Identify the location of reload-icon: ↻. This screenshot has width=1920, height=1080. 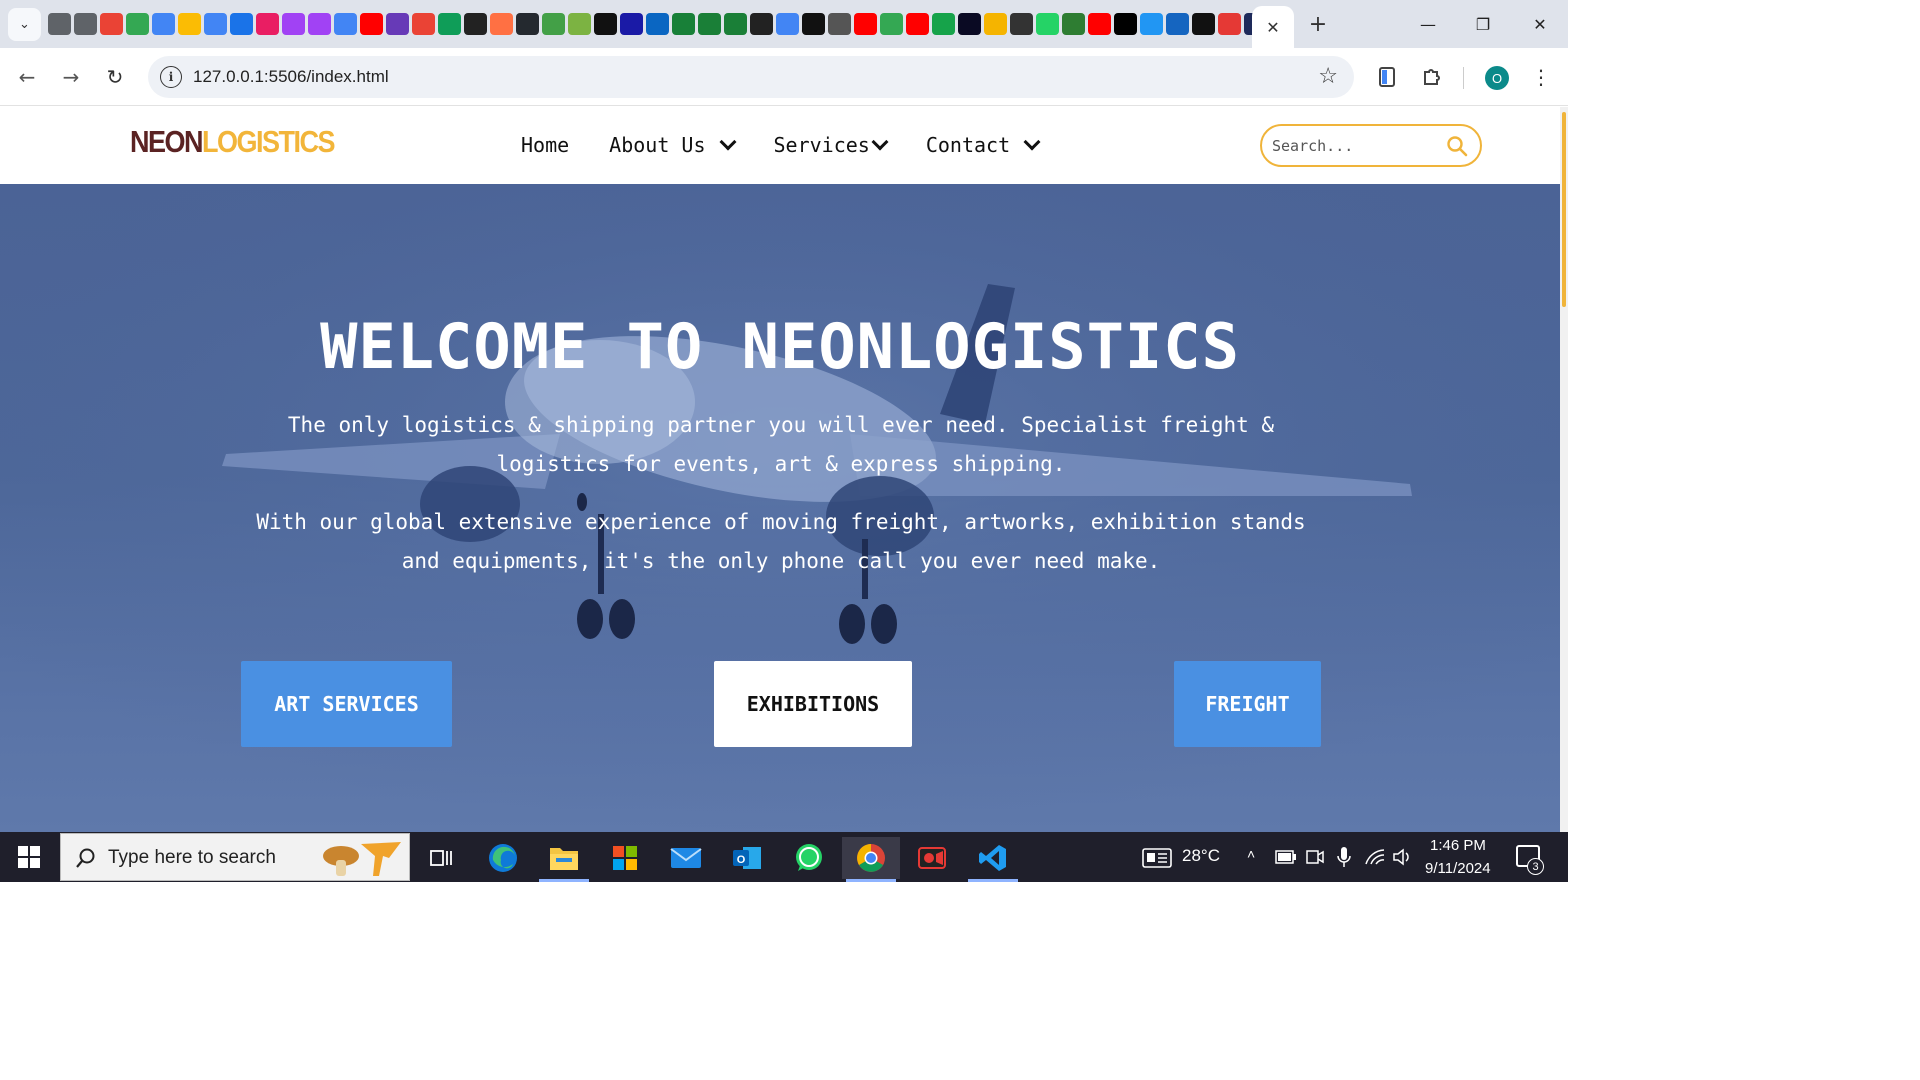
(115, 77).